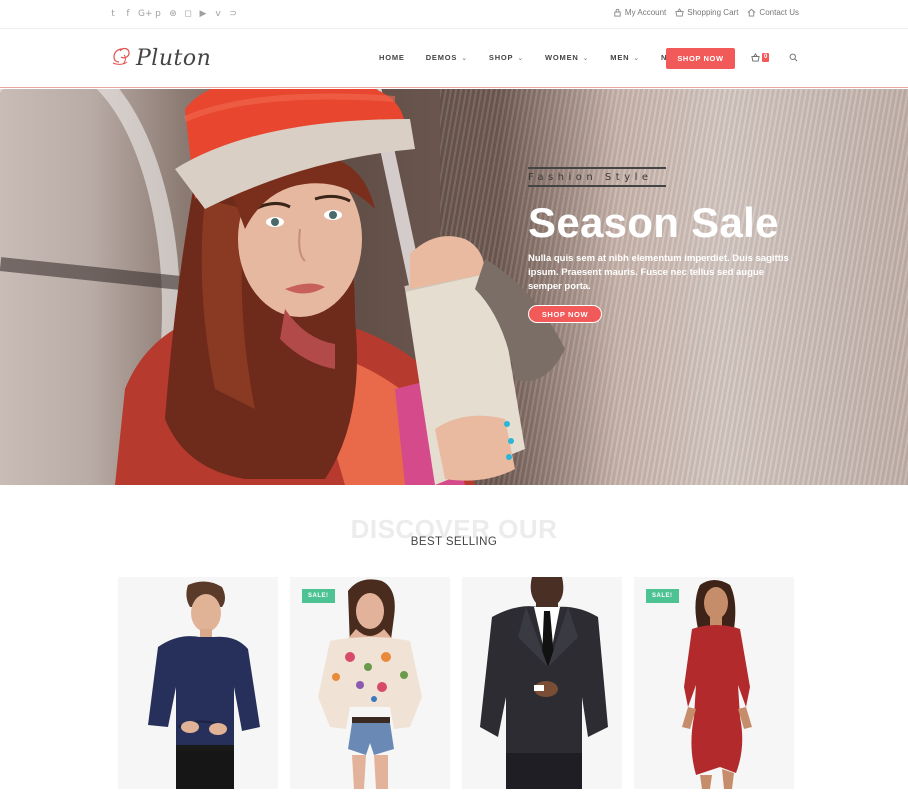 Image resolution: width=908 pixels, height=800 pixels. I want to click on top-links: My Account Shopping Cart Contact Us, so click(706, 12).